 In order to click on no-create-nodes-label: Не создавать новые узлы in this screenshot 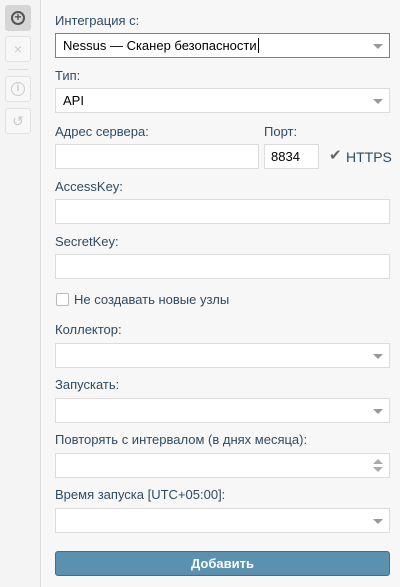, I will do `click(152, 299)`.